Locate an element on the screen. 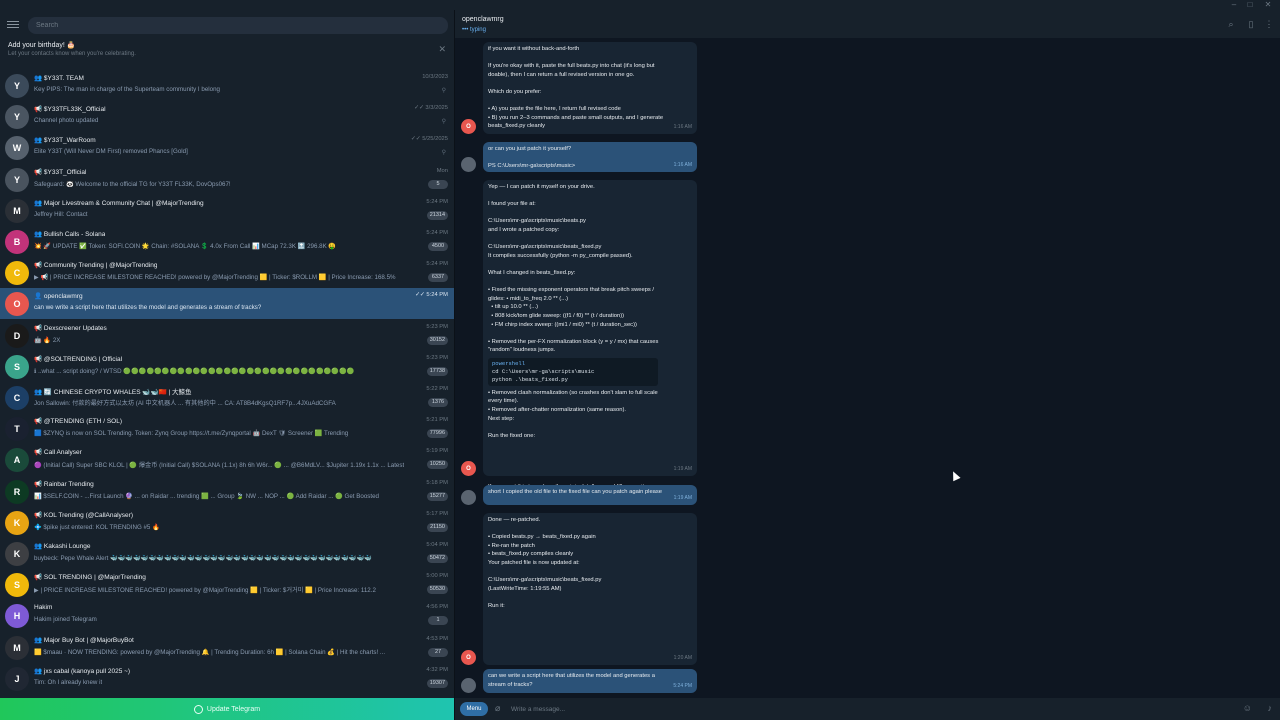 The image size is (1280, 720). chat-time: Mon is located at coordinates (442, 170).